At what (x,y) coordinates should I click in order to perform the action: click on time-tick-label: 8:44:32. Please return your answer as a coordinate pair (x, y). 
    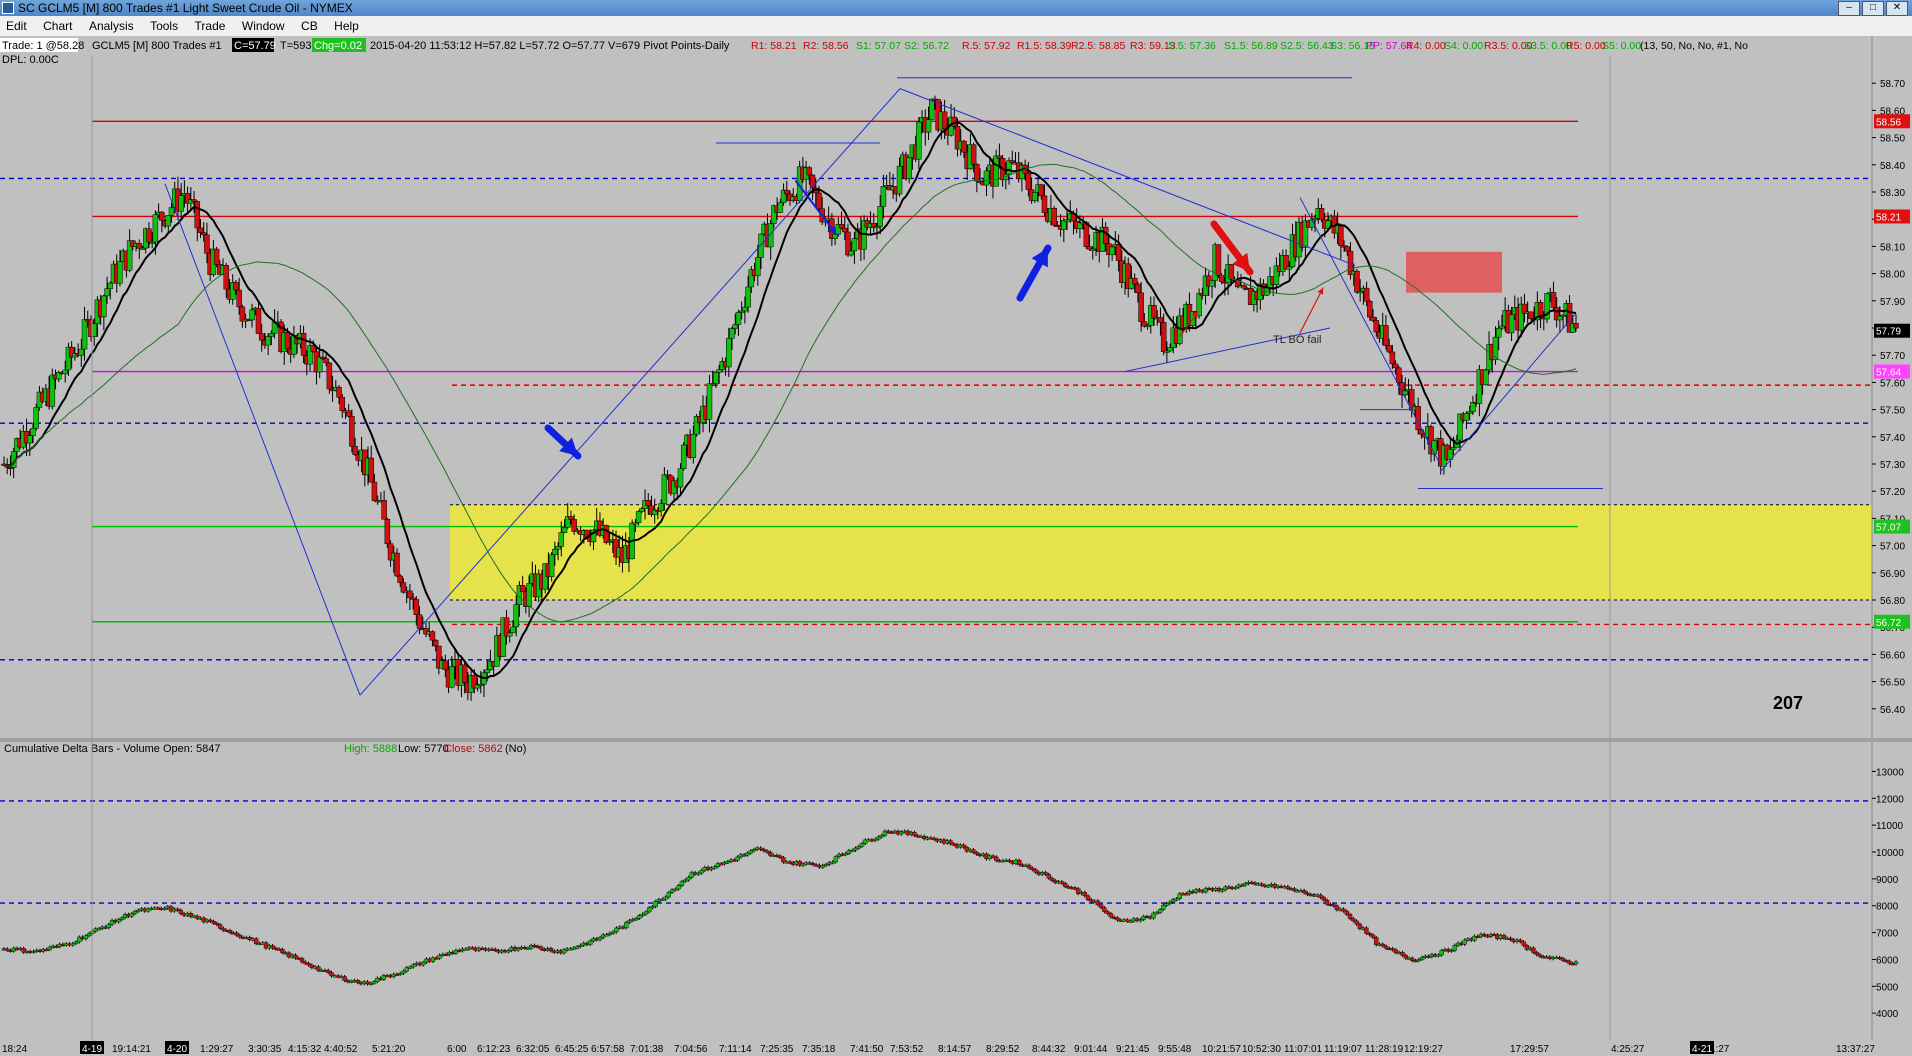
    Looking at the image, I should click on (1049, 1049).